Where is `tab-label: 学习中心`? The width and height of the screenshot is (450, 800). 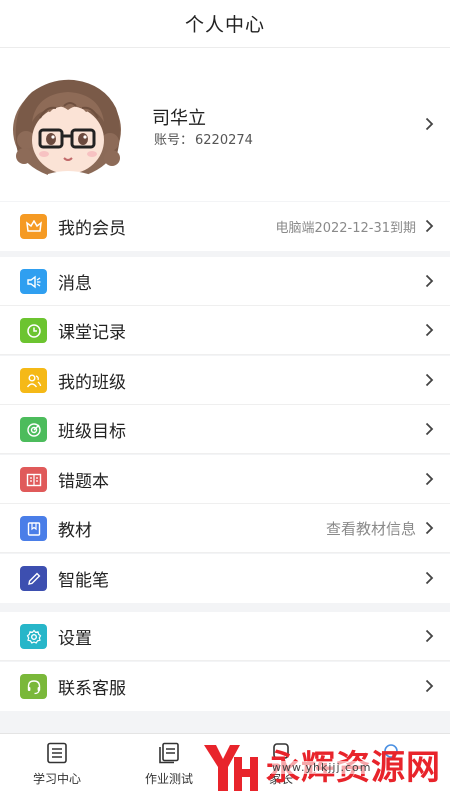
tab-label: 学习中心 is located at coordinates (56, 779).